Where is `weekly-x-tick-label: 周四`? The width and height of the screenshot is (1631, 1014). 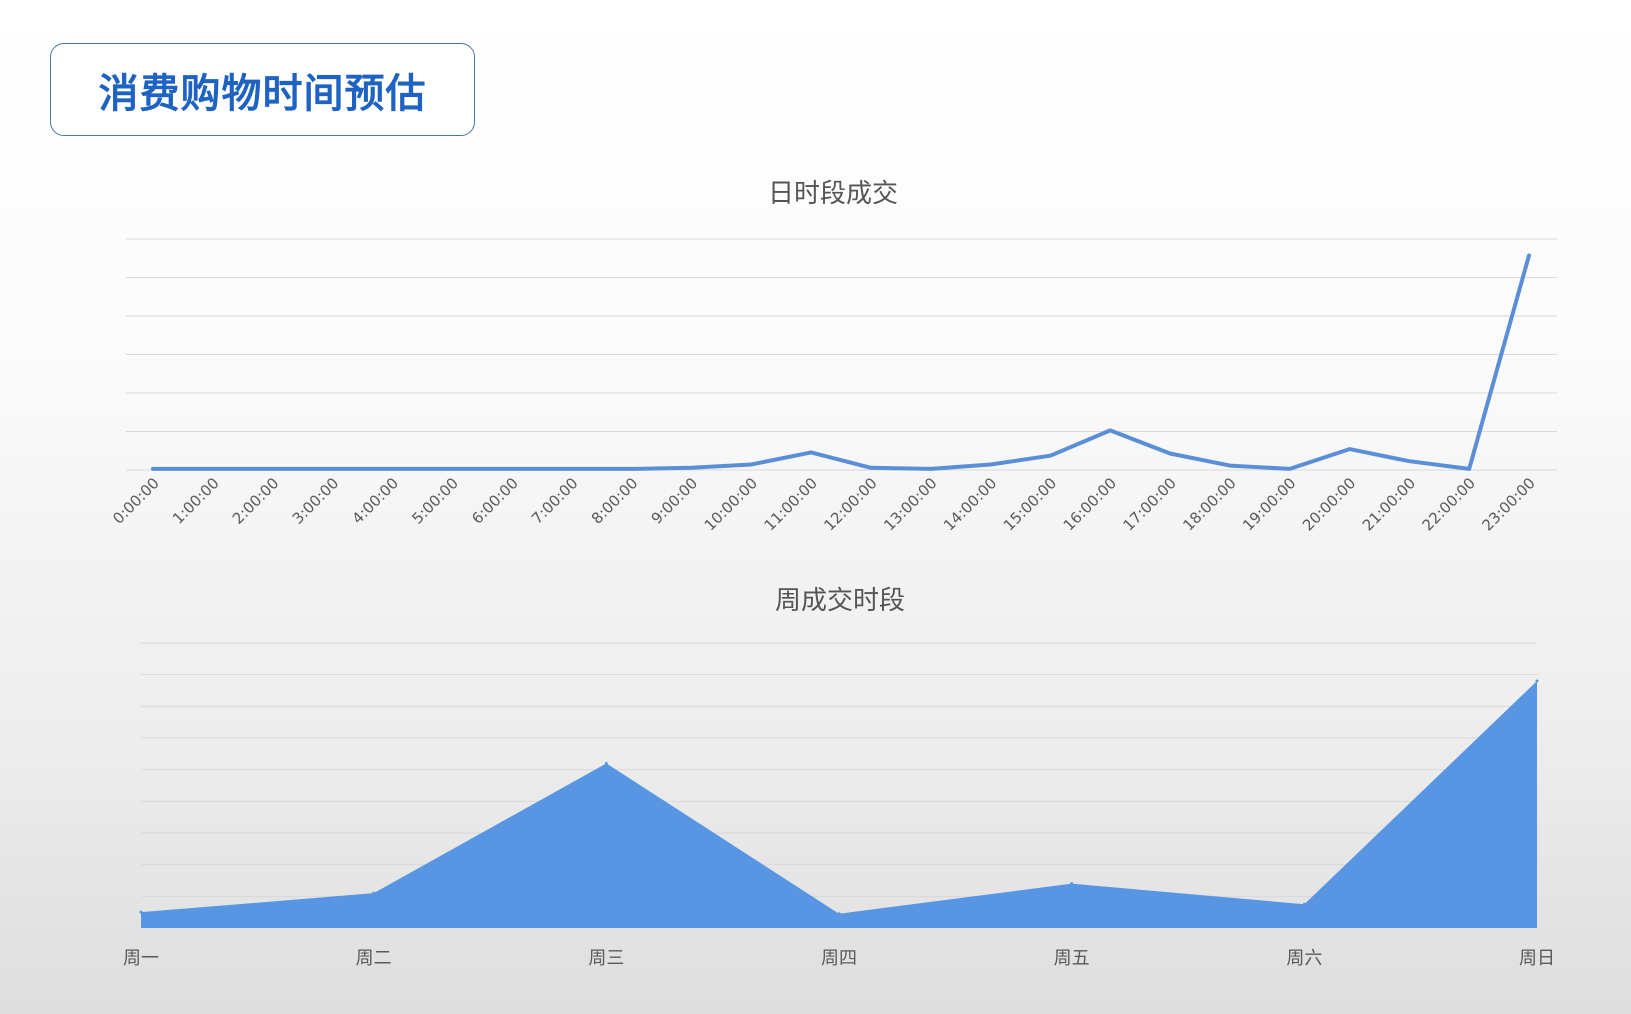 weekly-x-tick-label: 周四 is located at coordinates (839, 958).